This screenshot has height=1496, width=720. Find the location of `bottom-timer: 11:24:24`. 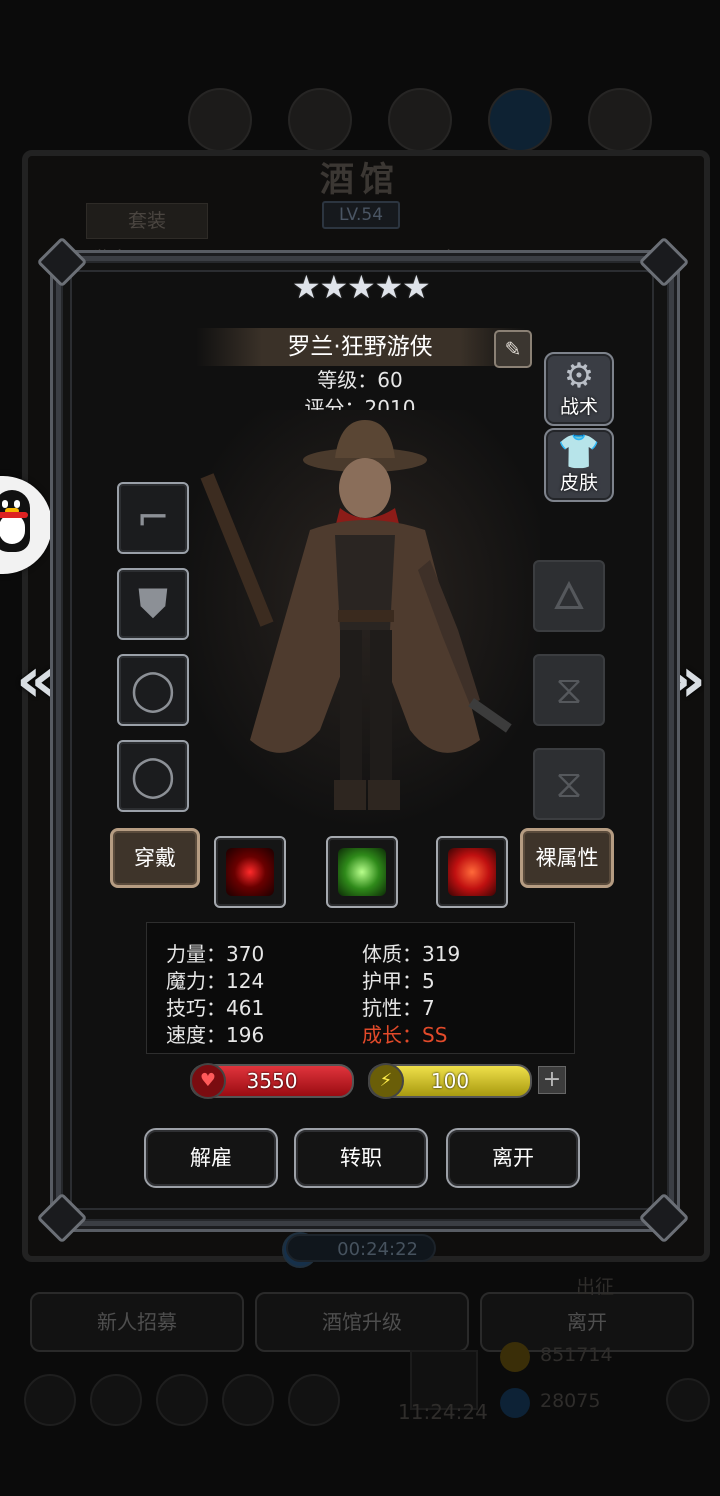

bottom-timer: 11:24:24 is located at coordinates (443, 1412).